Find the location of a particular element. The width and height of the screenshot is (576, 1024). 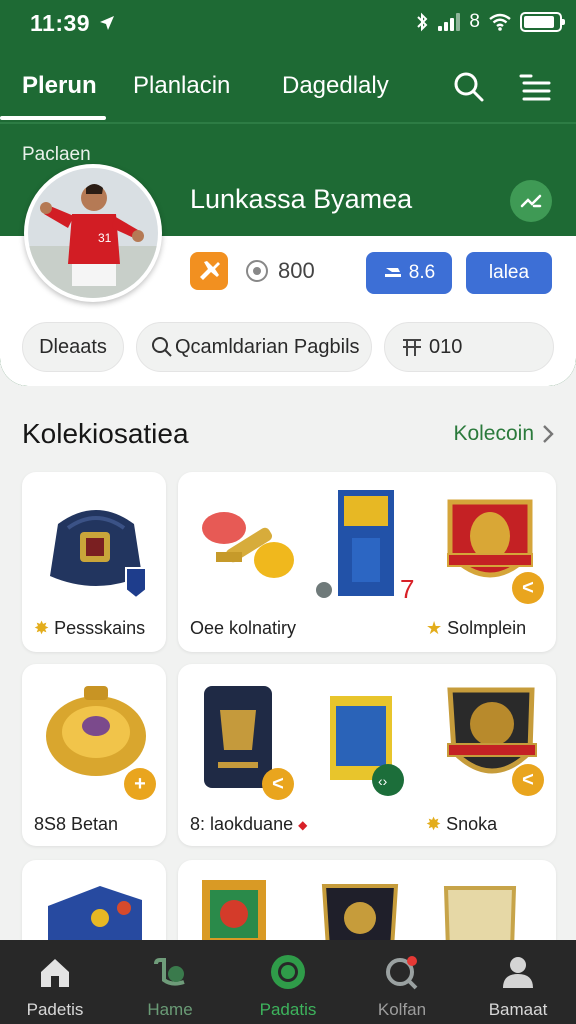

card-label: 8S8 Betan is located at coordinates (76, 824).